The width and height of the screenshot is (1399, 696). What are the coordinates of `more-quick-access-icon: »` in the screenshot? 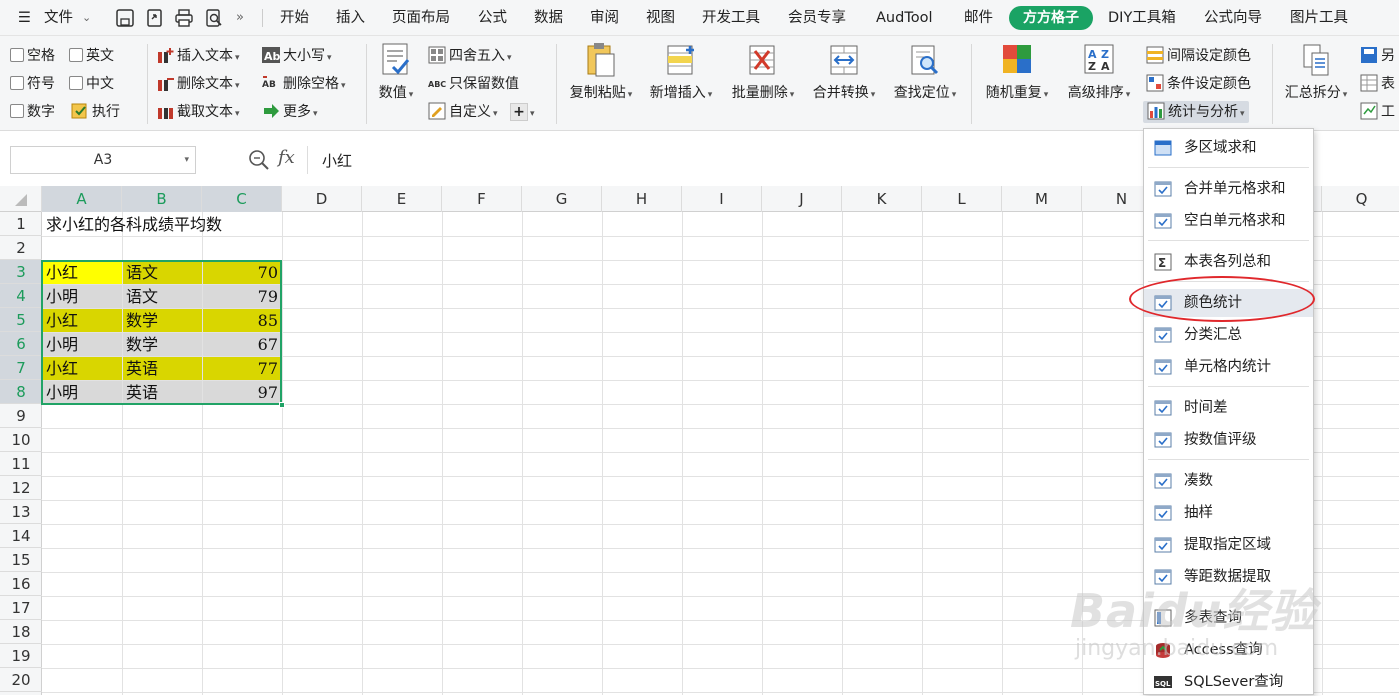 It's located at (240, 18).